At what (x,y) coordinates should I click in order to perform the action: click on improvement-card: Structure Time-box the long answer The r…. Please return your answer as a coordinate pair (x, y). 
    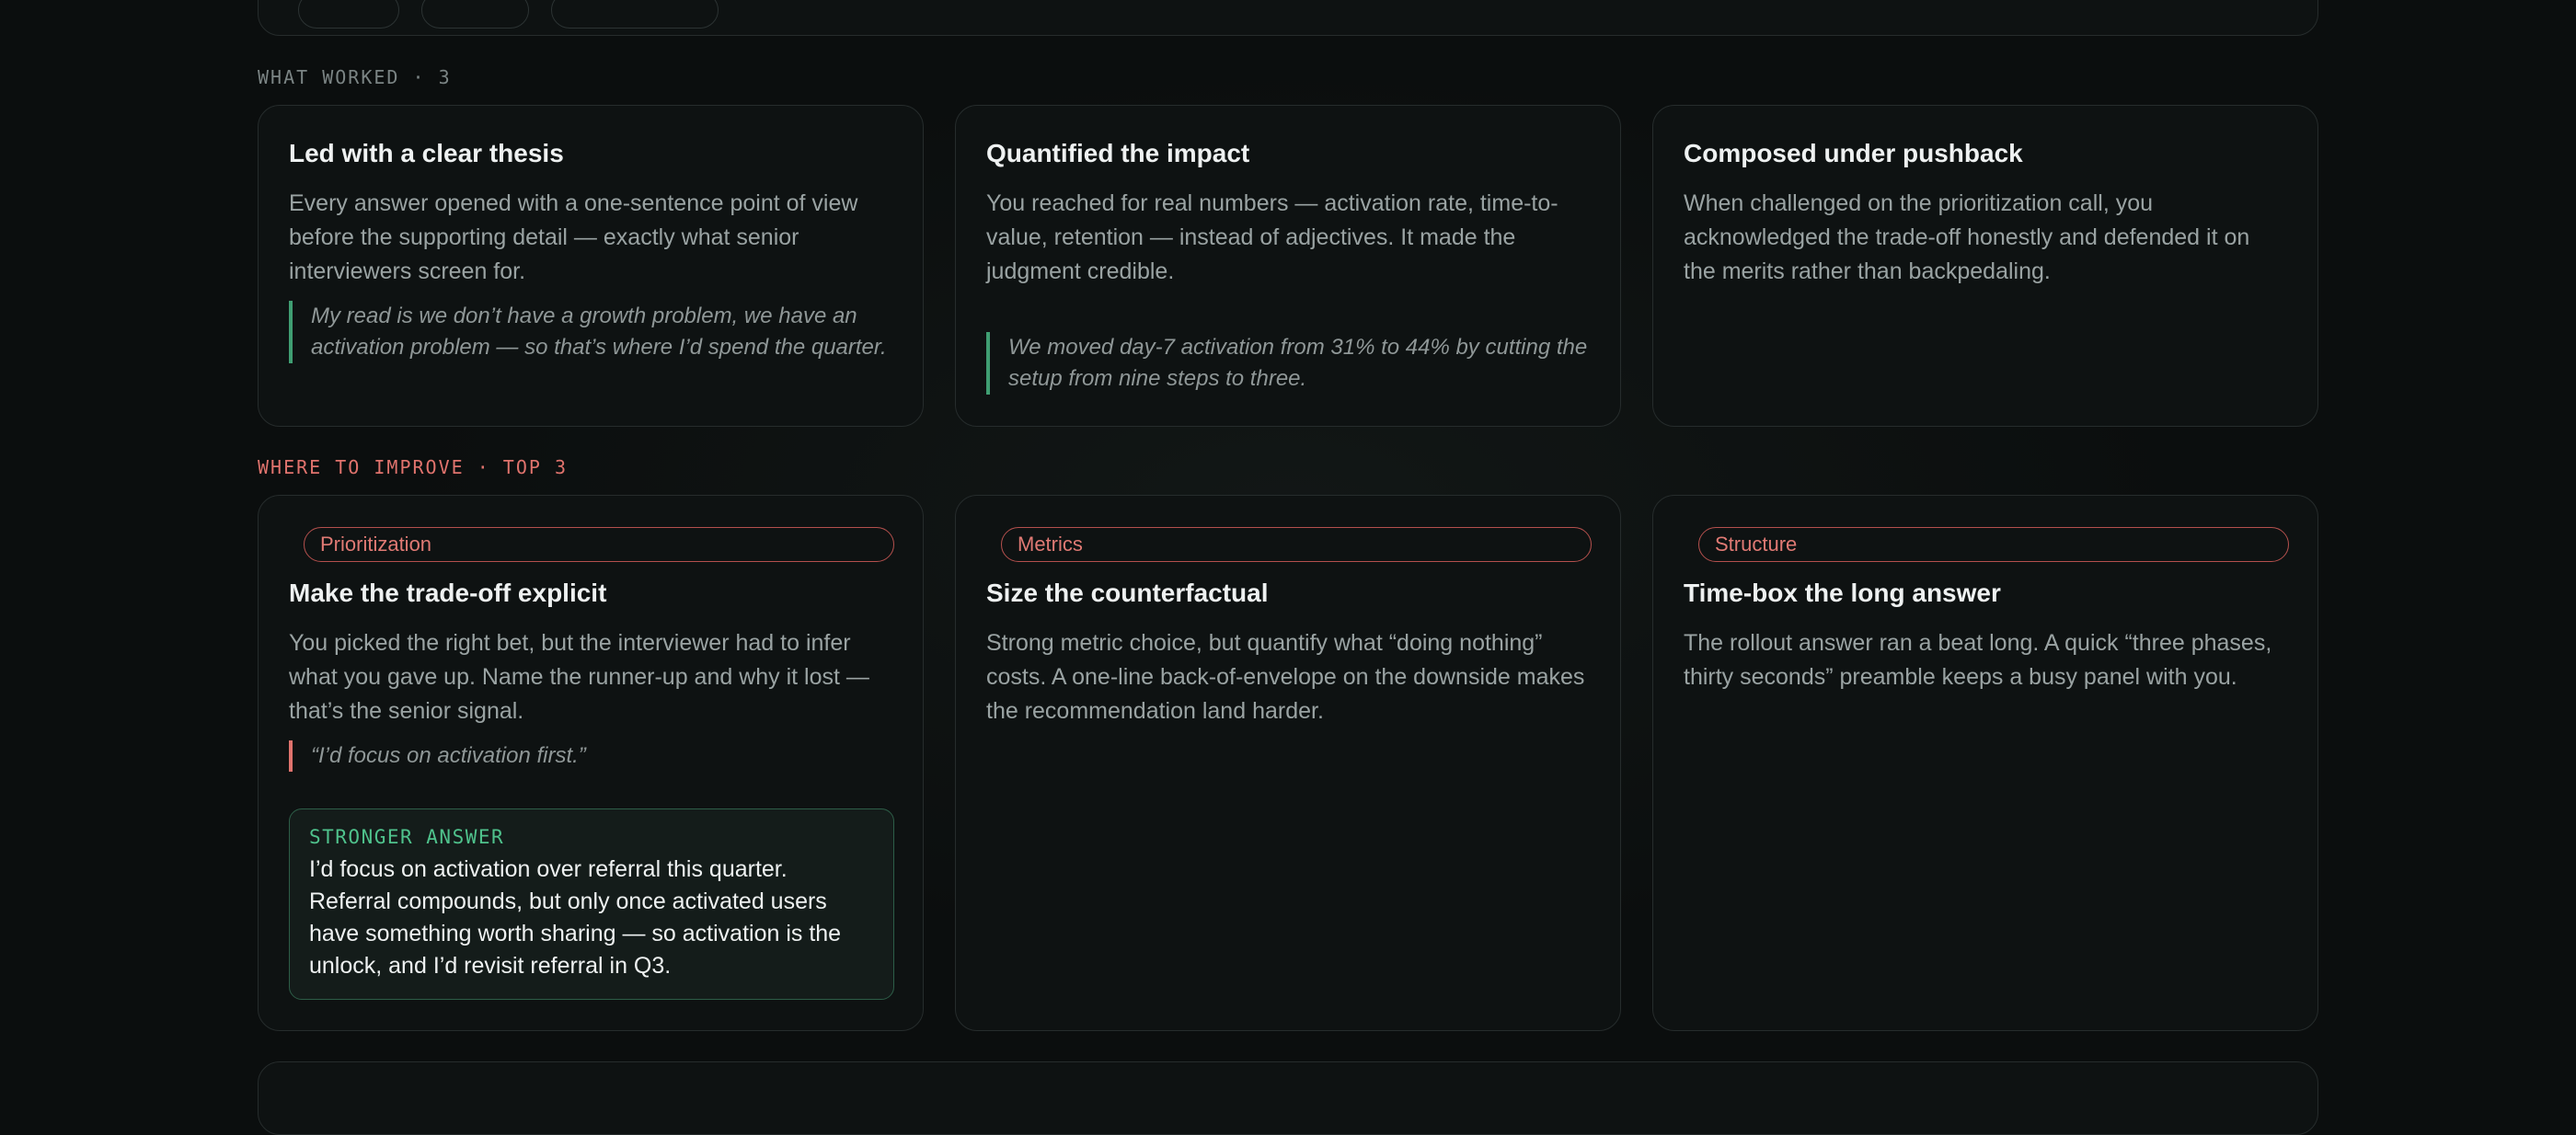
    Looking at the image, I should click on (1985, 763).